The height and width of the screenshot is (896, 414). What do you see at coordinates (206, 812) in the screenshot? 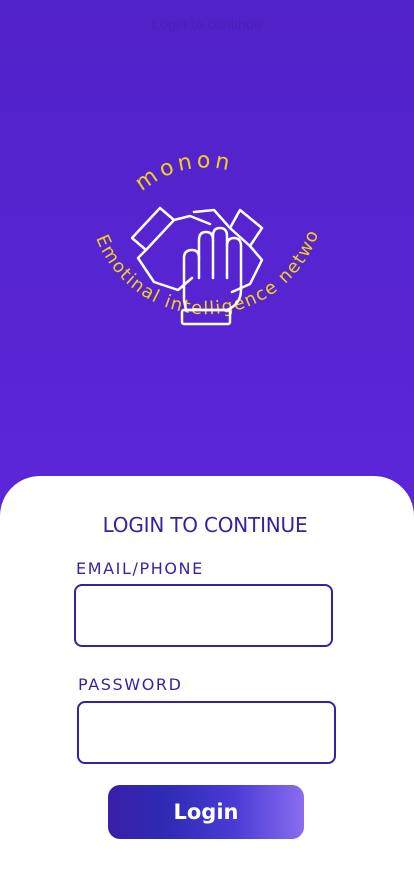
I see `login-button: Login` at bounding box center [206, 812].